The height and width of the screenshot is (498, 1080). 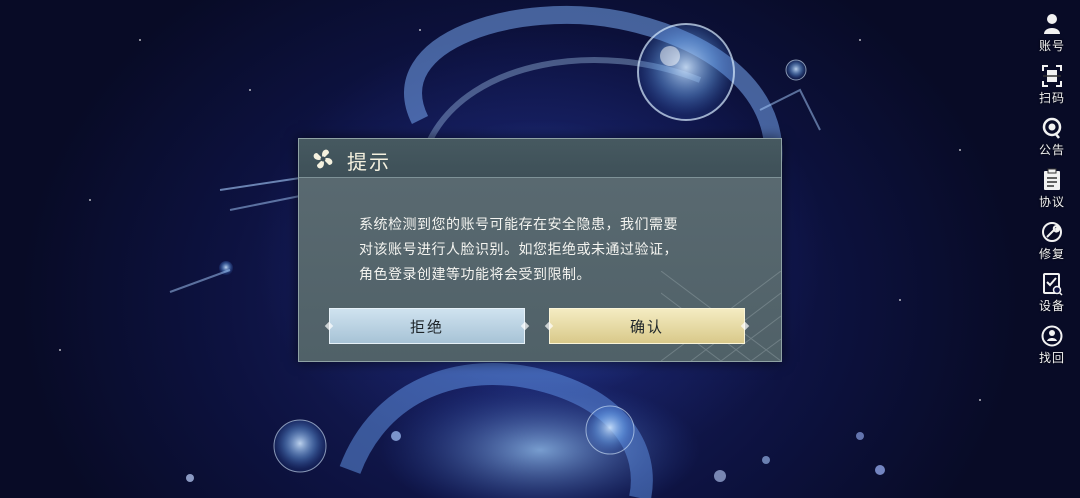 I want to click on agreement-icon, so click(x=1052, y=179).